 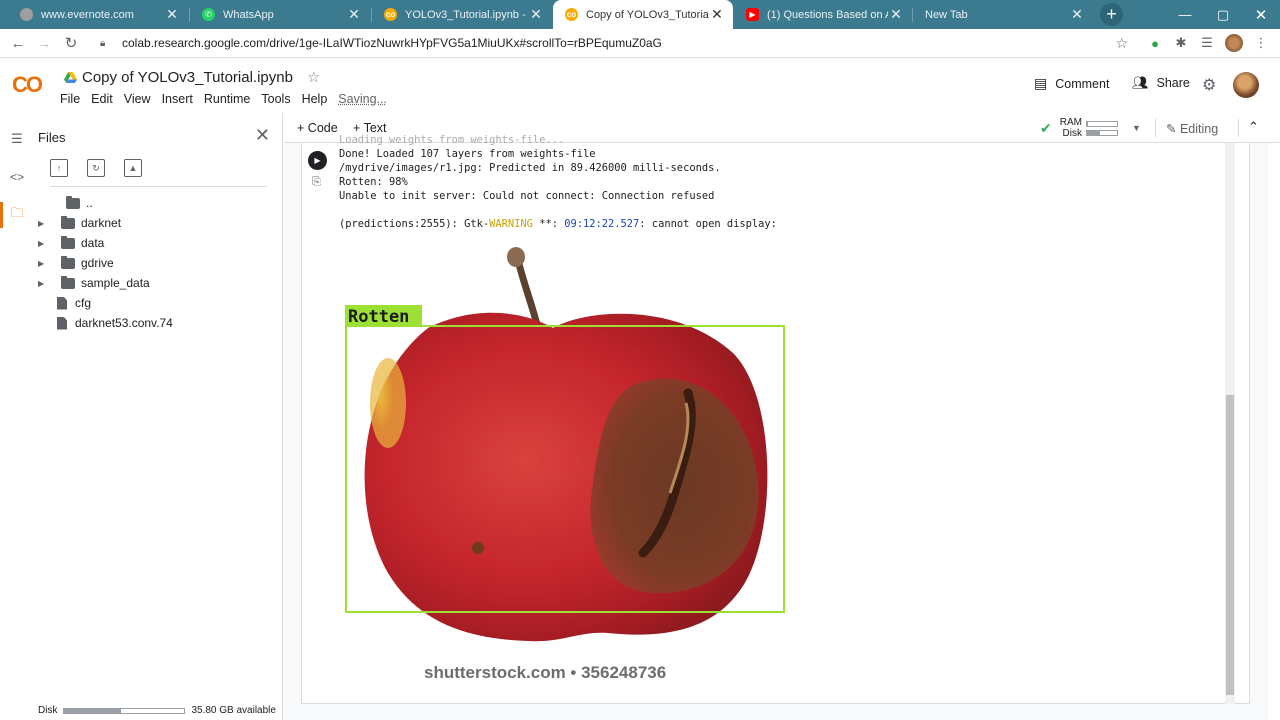 I want to click on active-rail-indicator, so click(x=1, y=215).